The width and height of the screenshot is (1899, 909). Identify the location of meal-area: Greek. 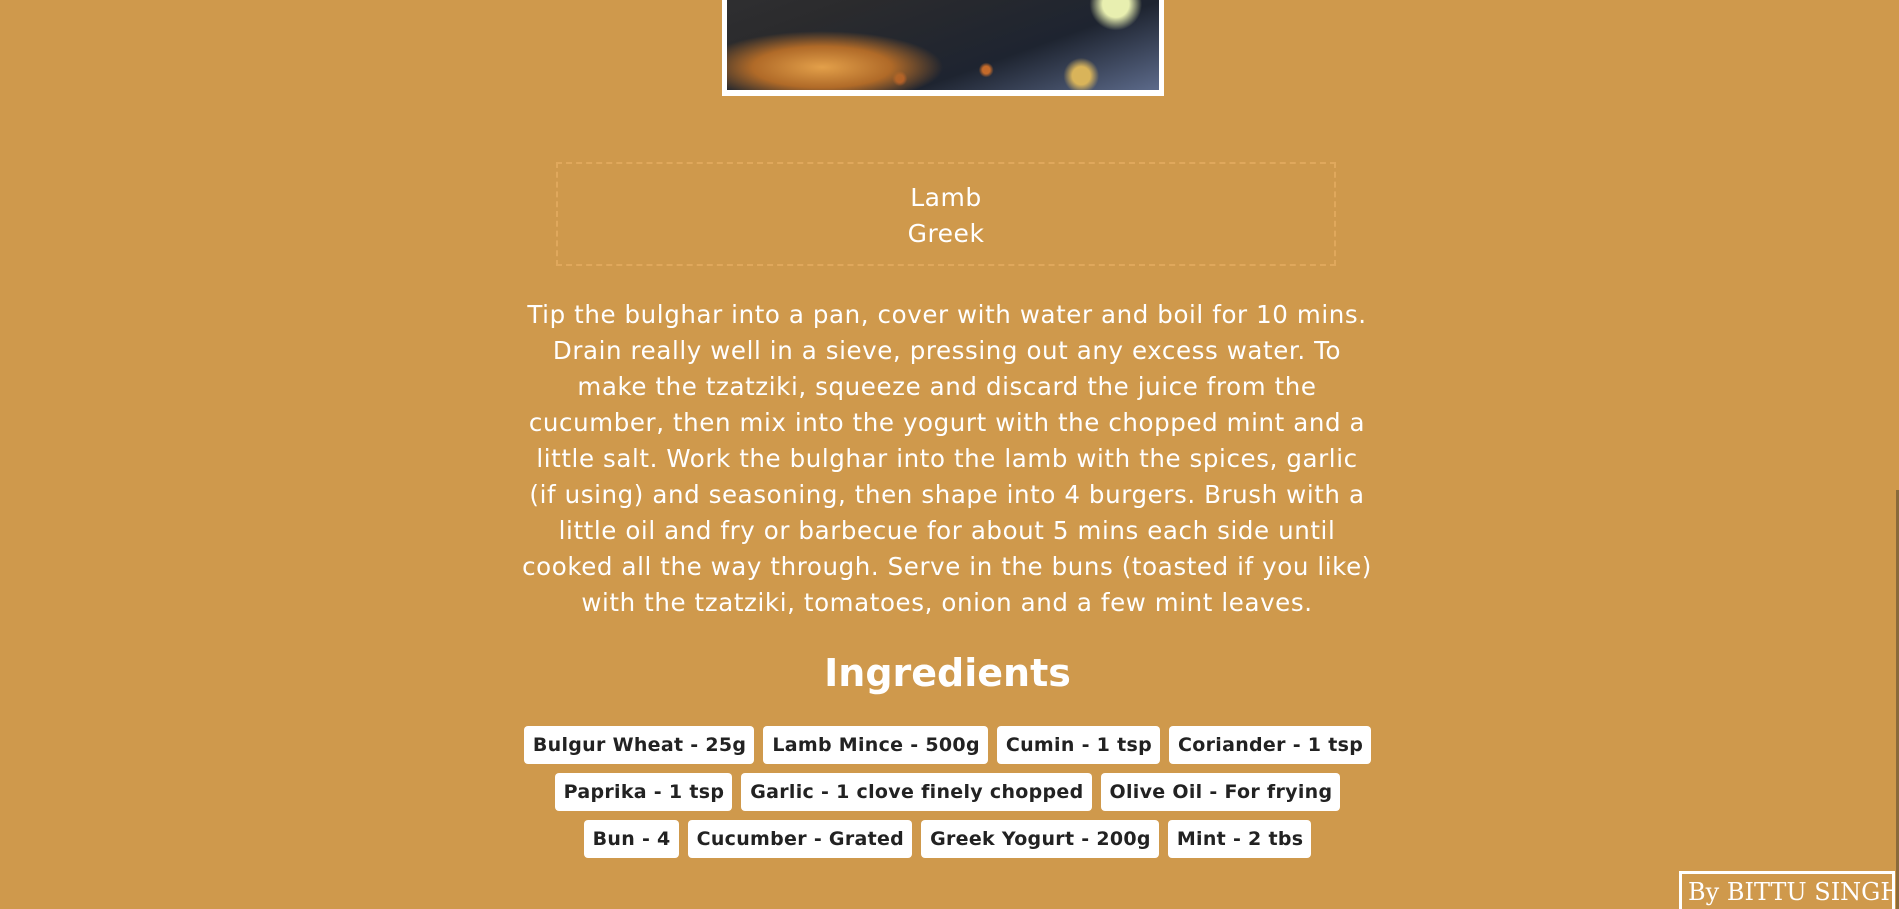
(946, 233).